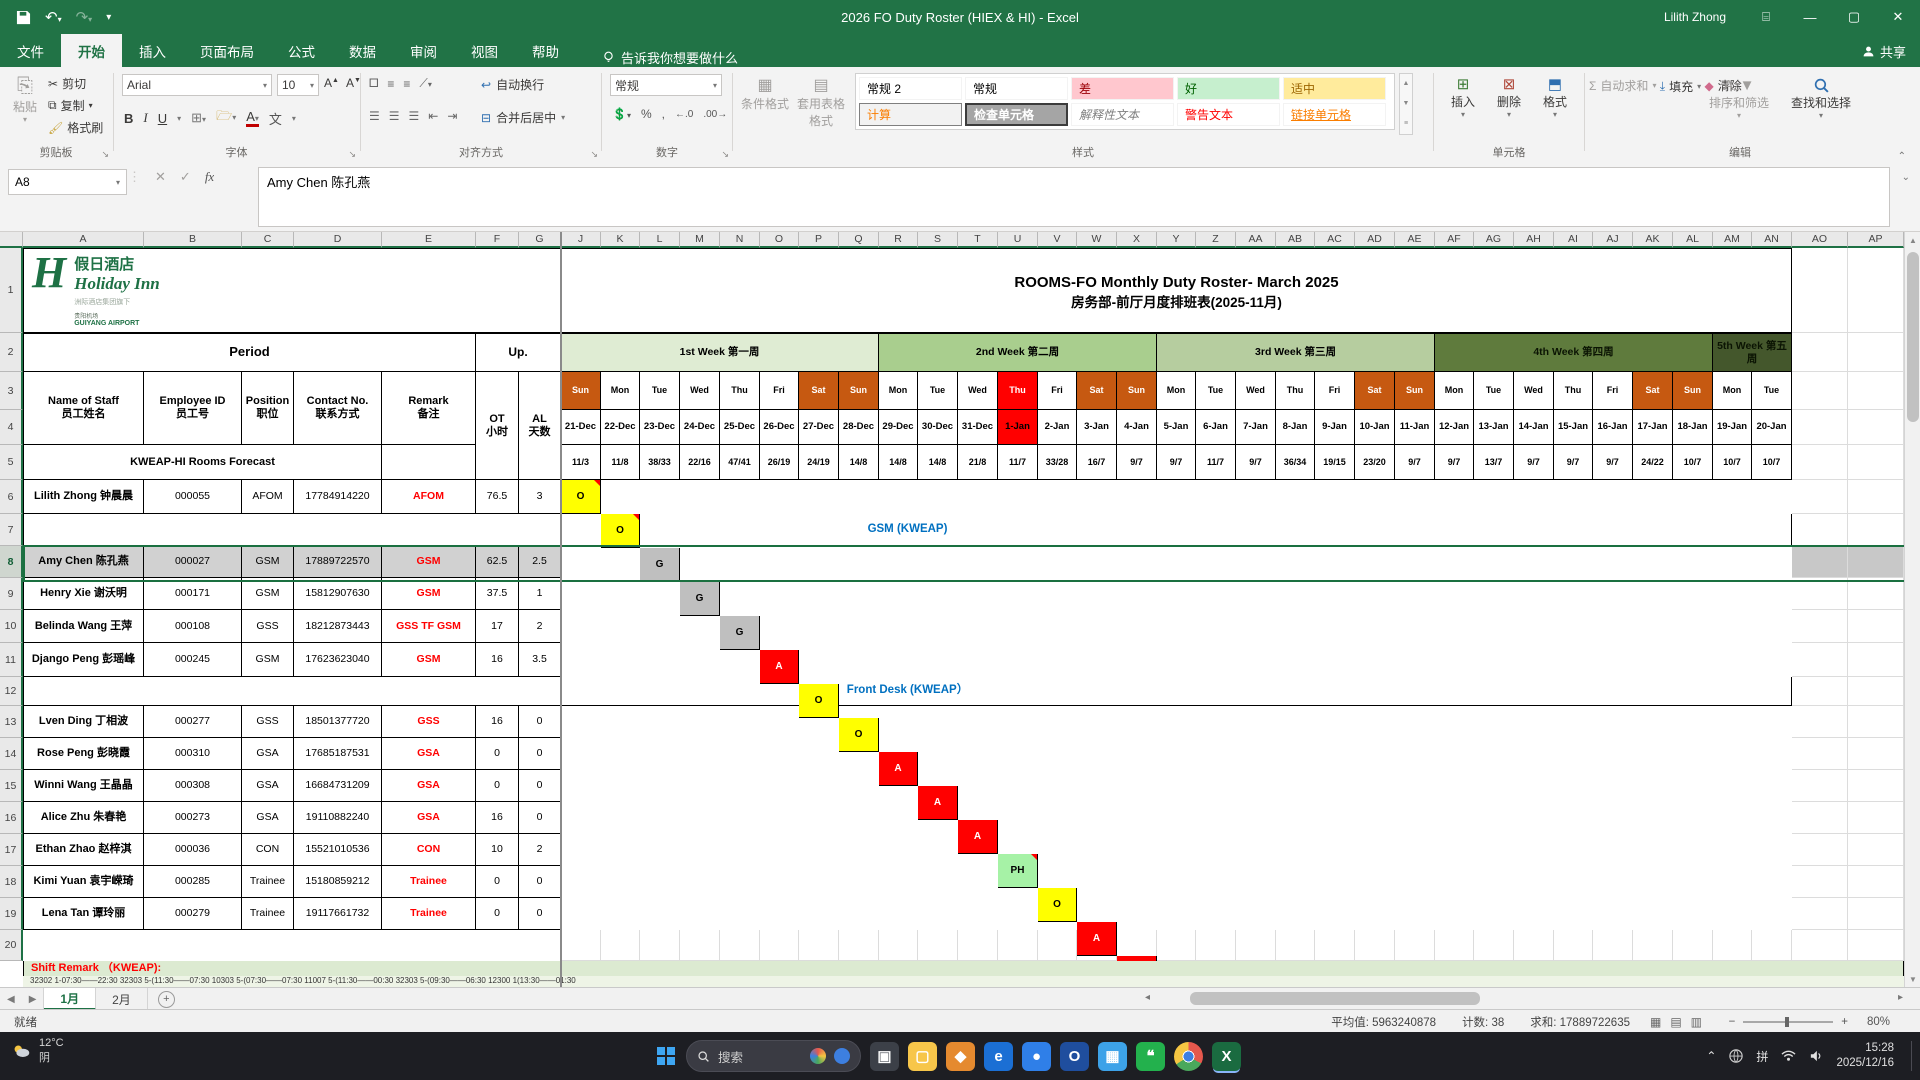 Image resolution: width=1920 pixels, height=1080 pixels. What do you see at coordinates (660, 240) in the screenshot?
I see `column-header-L: L` at bounding box center [660, 240].